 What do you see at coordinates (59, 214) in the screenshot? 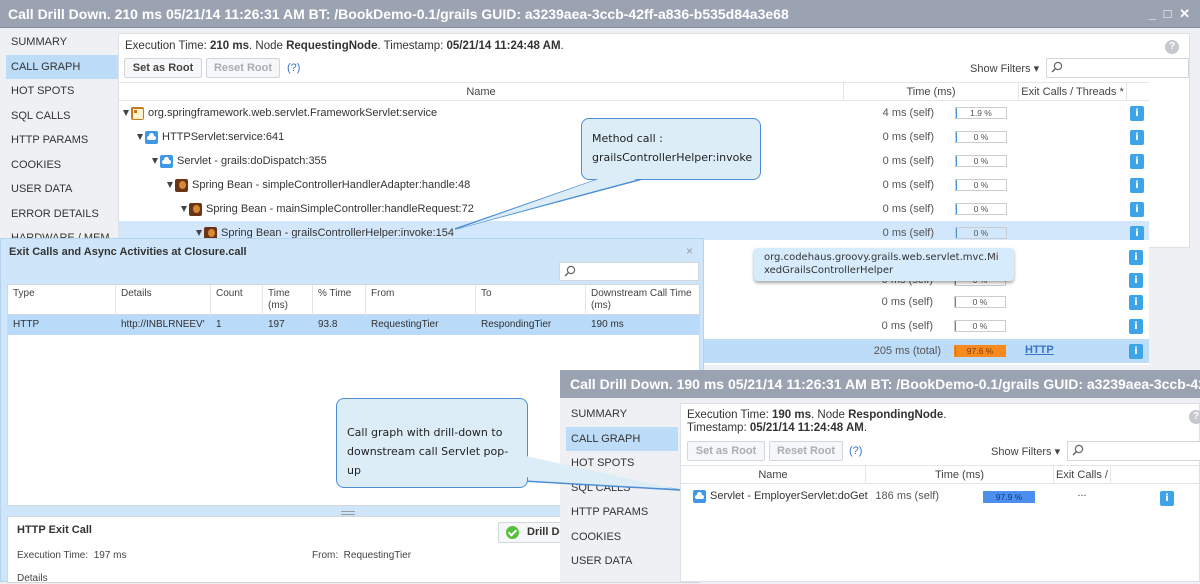
I see `sidebar-item-error-details: ERROR DETAILS` at bounding box center [59, 214].